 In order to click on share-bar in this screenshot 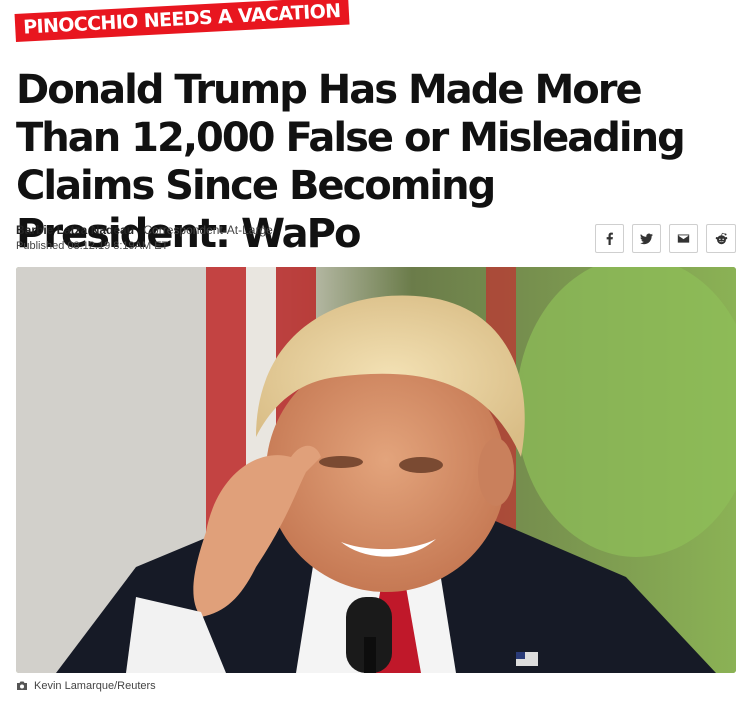, I will do `click(665, 238)`.